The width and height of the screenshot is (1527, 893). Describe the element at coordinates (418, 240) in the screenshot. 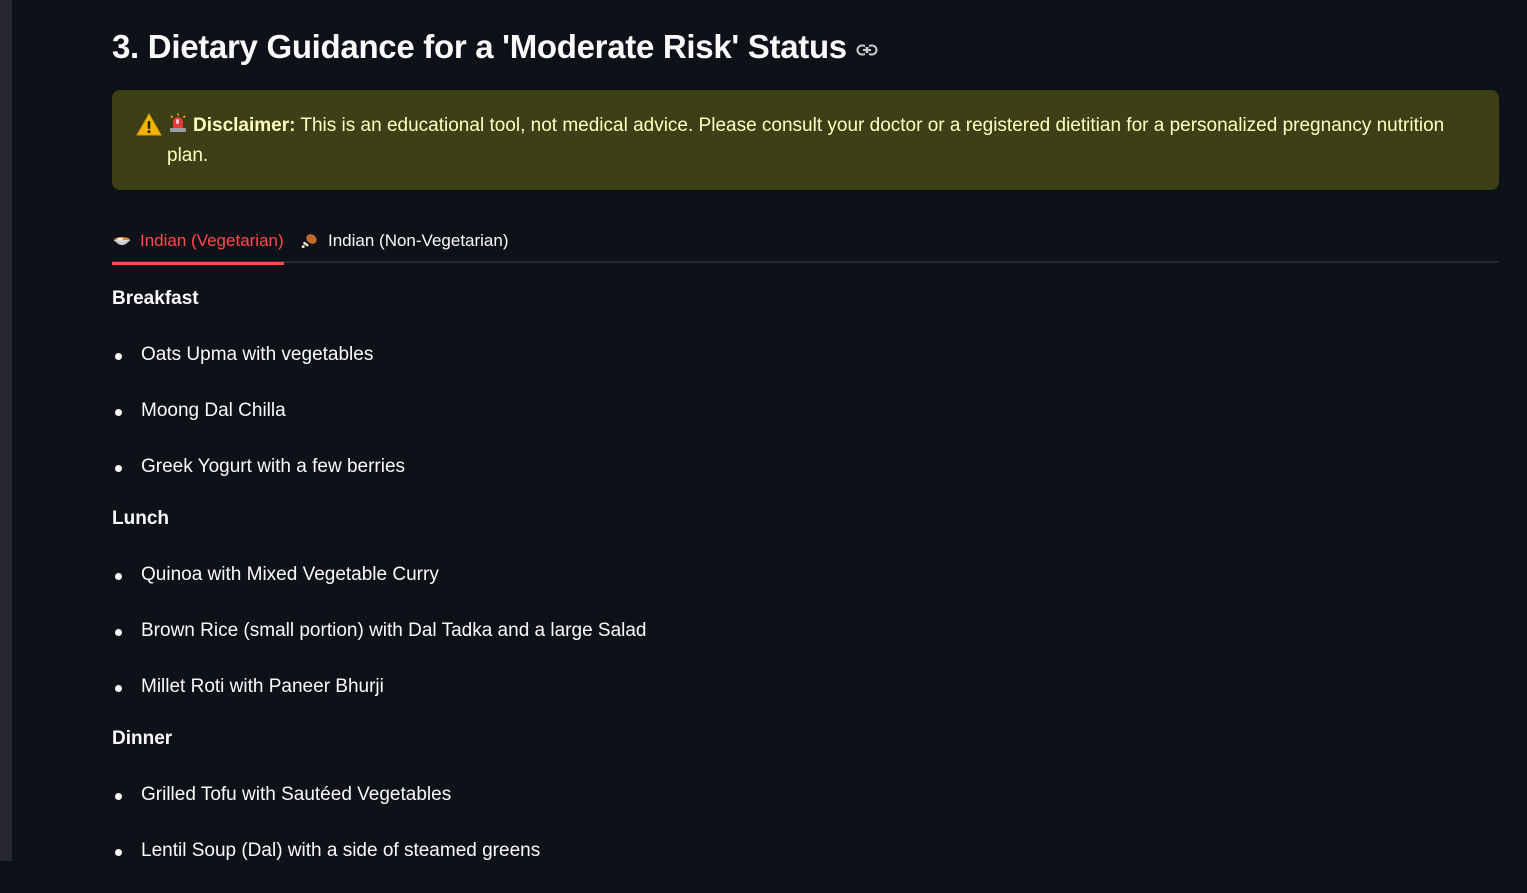

I see `tab-label: Indian (Non-Vegetarian)` at that location.